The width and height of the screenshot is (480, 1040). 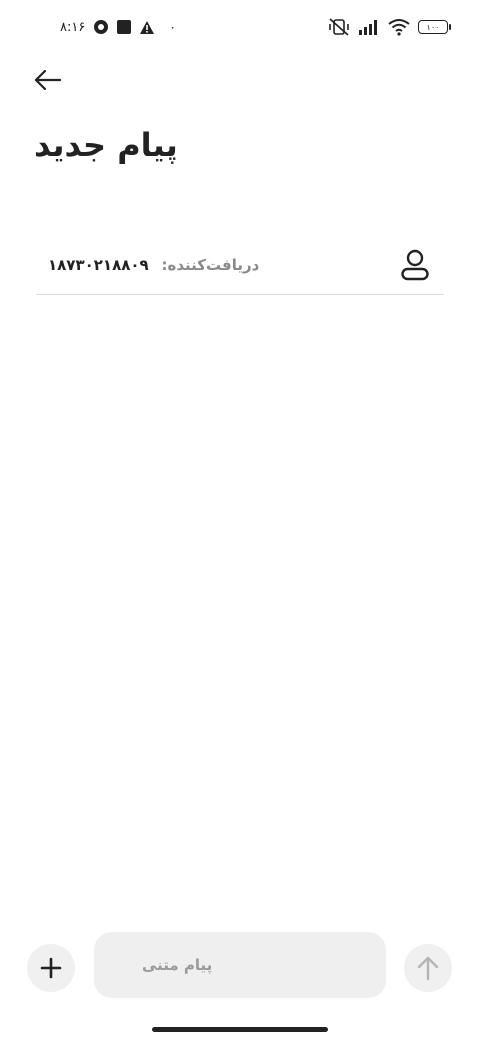 I want to click on battery-icon: ۱۰۰, so click(x=434, y=27).